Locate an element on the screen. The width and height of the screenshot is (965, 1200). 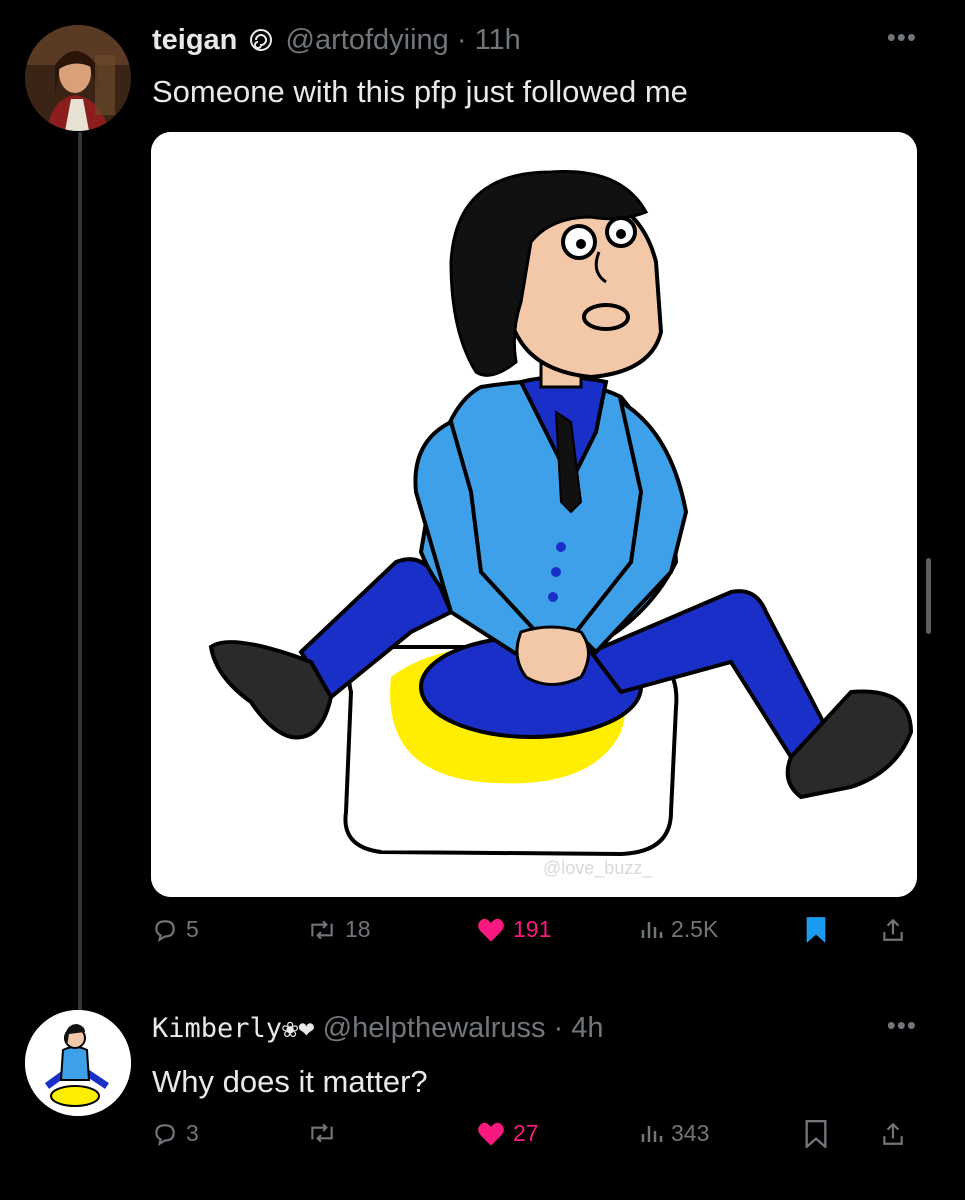
like-button: 191 is located at coordinates (514, 929).